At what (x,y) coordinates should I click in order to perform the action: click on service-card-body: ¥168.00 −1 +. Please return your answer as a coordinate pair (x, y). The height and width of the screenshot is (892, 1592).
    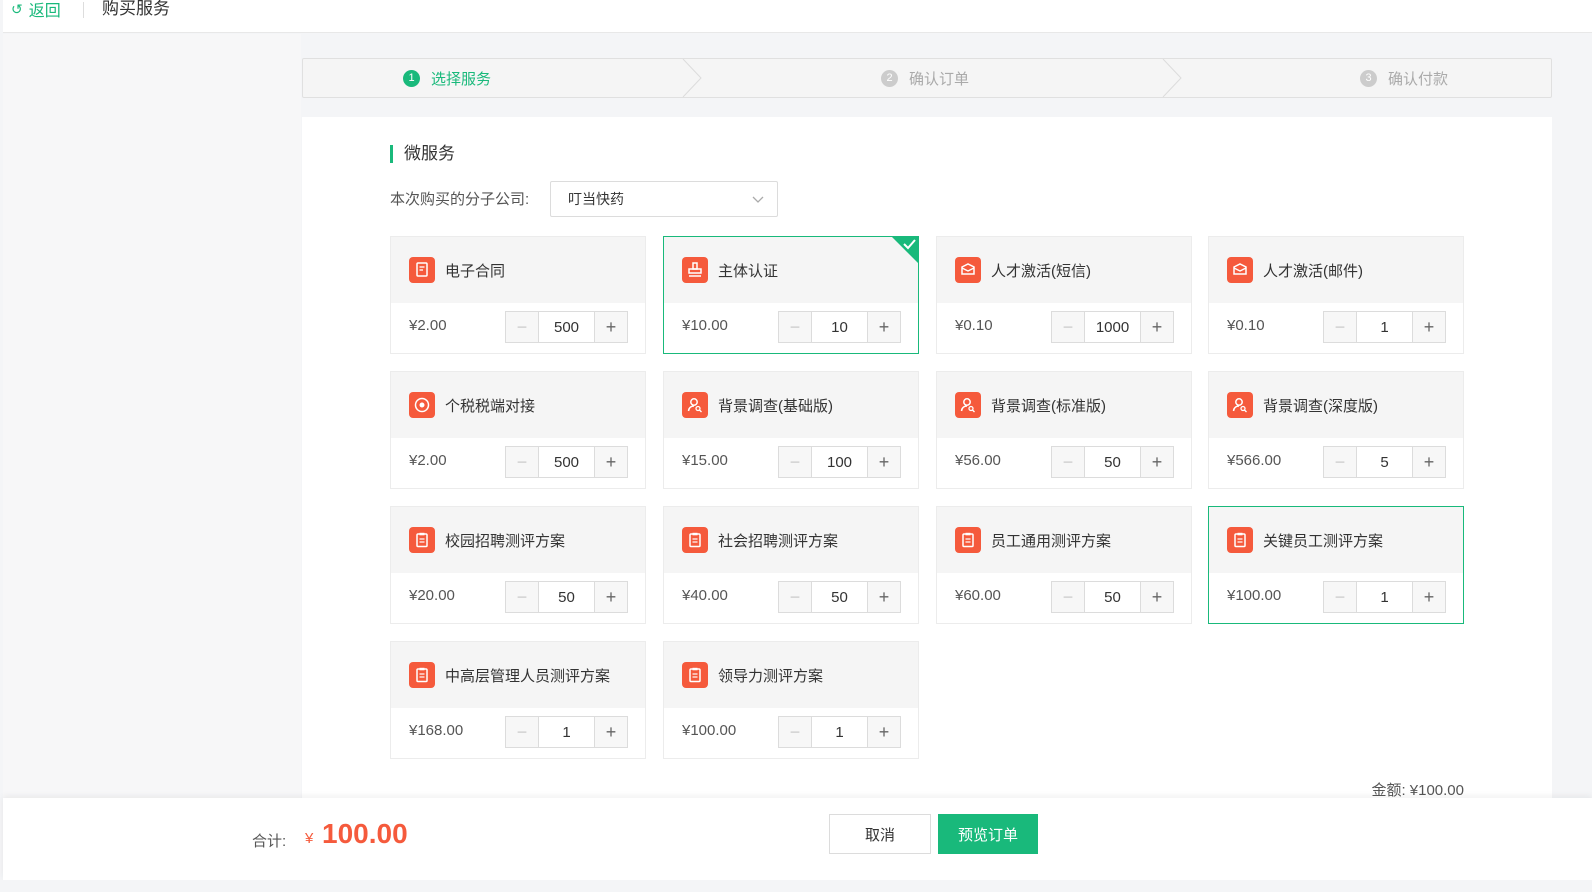
    Looking at the image, I should click on (518, 733).